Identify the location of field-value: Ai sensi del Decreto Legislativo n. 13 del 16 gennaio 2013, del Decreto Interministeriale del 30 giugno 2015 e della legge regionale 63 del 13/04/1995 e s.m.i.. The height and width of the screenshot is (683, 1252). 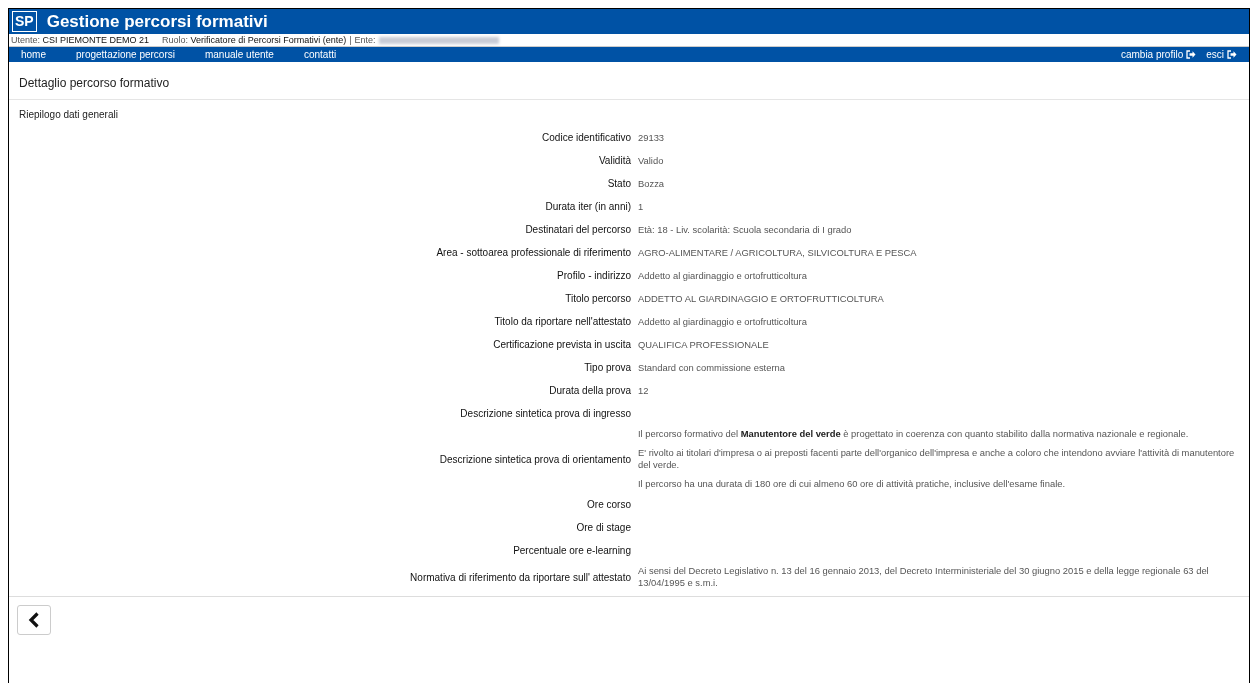
(924, 577).